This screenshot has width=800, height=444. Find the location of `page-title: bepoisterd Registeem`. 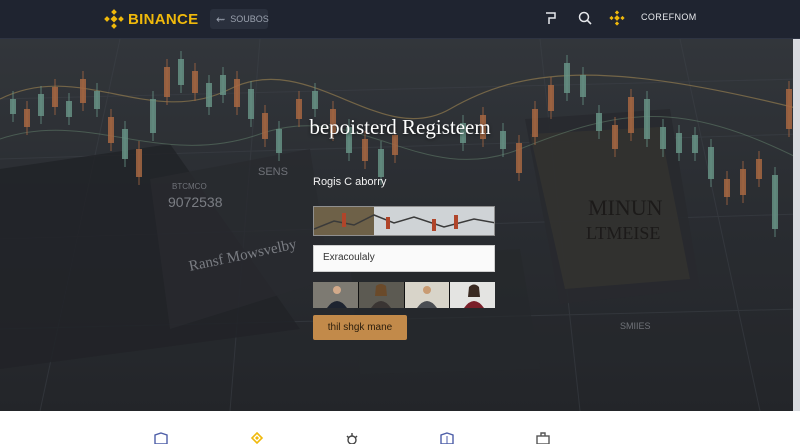

page-title: bepoisterd Registeem is located at coordinates (400, 127).